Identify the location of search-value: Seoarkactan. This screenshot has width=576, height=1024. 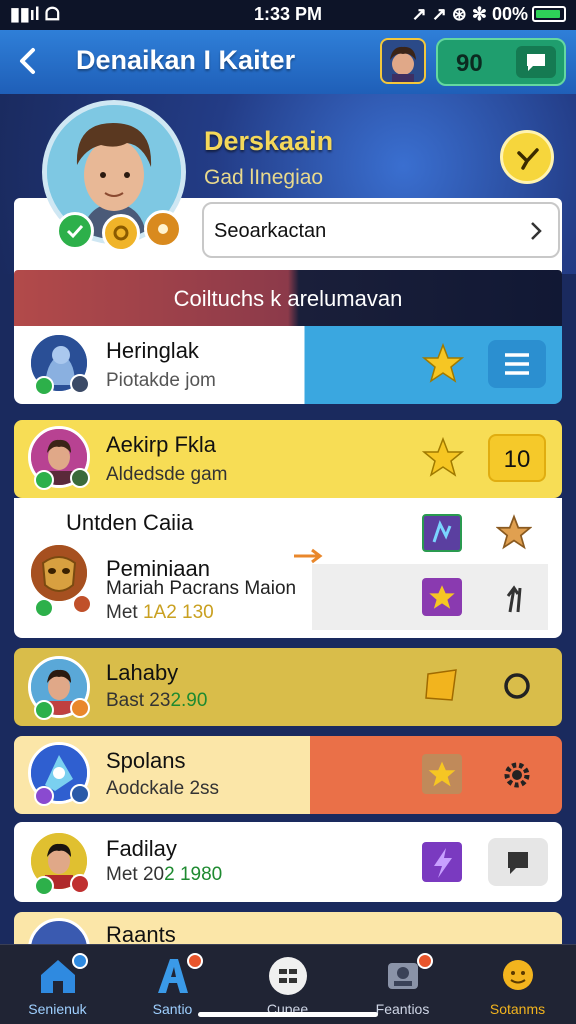
(270, 231).